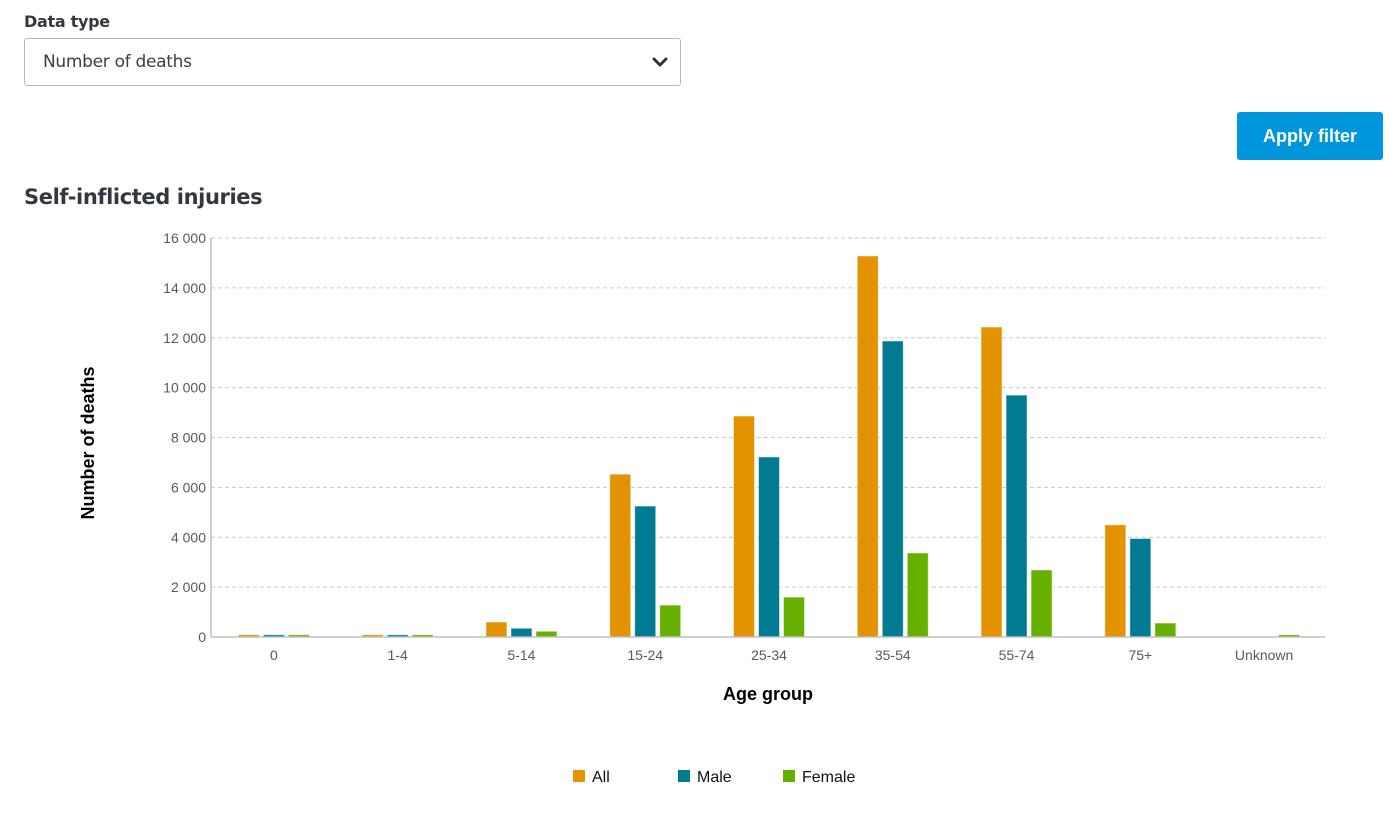  What do you see at coordinates (188, 587) in the screenshot?
I see `y-tick-label: 2 000` at bounding box center [188, 587].